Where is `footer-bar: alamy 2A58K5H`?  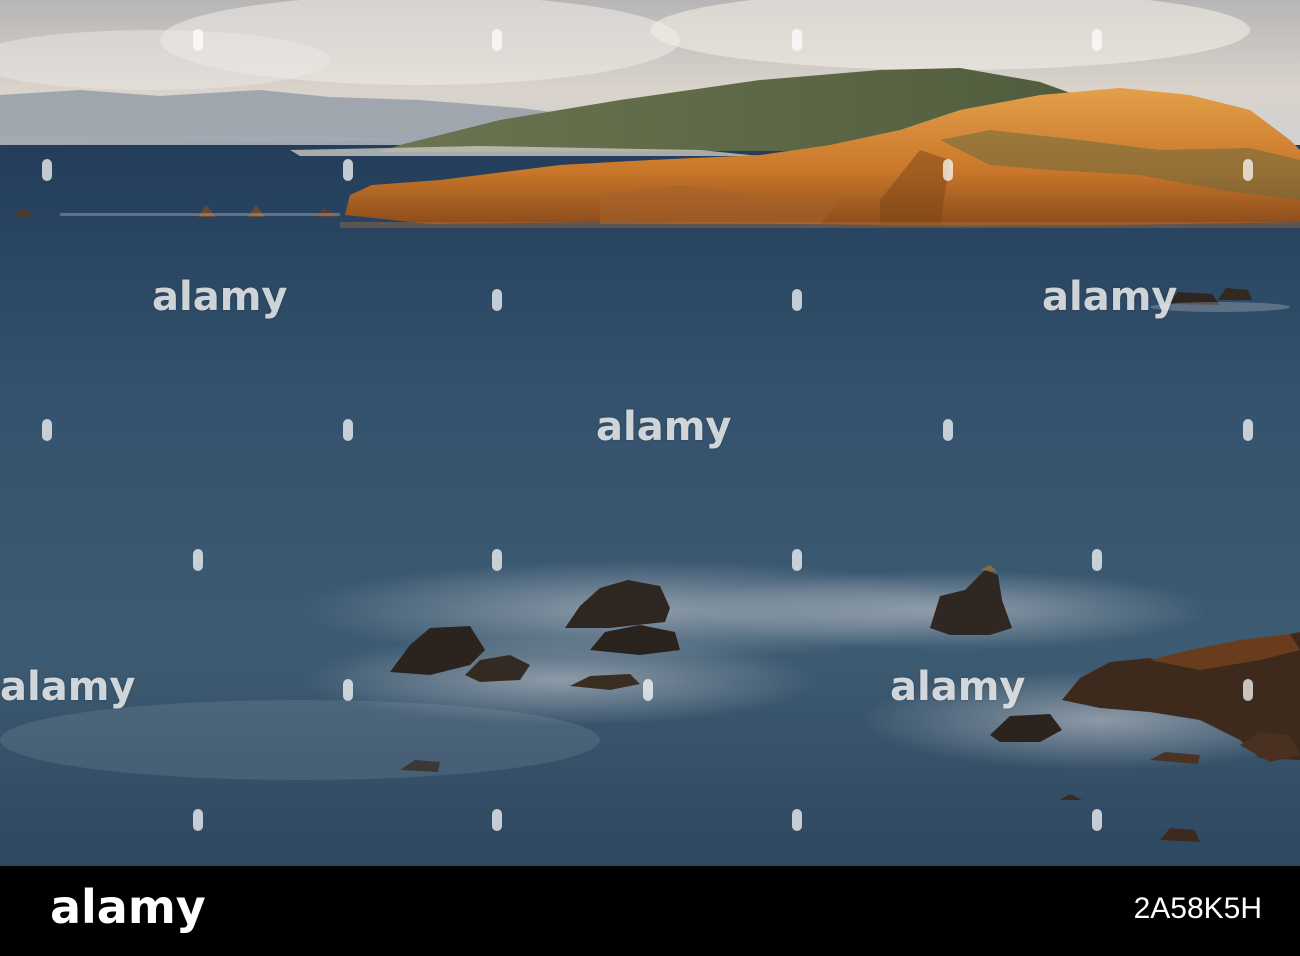
footer-bar: alamy 2A58K5H is located at coordinates (650, 911).